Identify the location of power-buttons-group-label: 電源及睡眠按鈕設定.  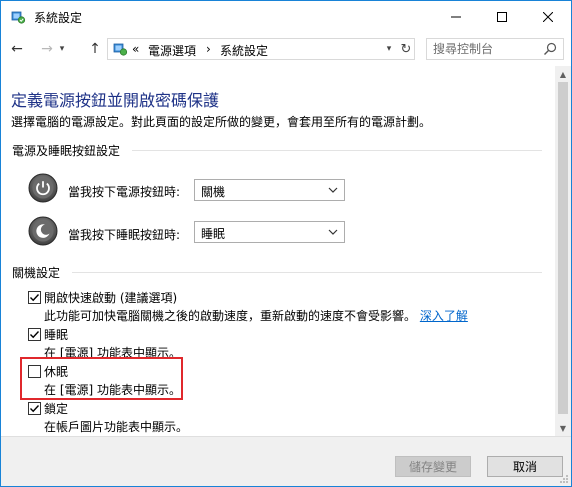
(66, 151).